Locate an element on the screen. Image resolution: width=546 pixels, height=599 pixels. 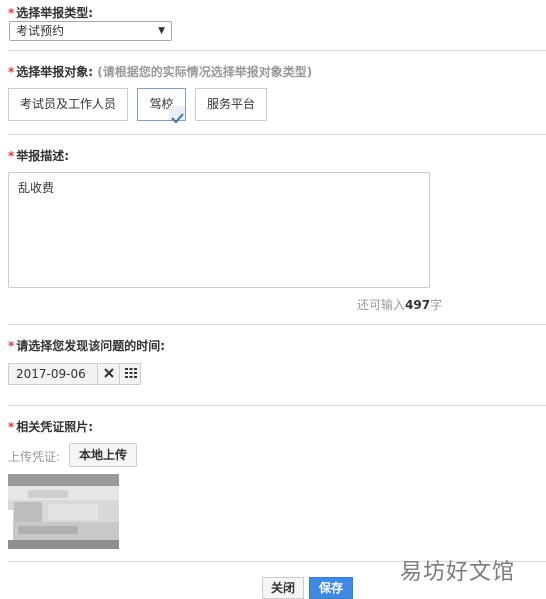
report-type-label: * 选择举报类型: is located at coordinates (51, 13).